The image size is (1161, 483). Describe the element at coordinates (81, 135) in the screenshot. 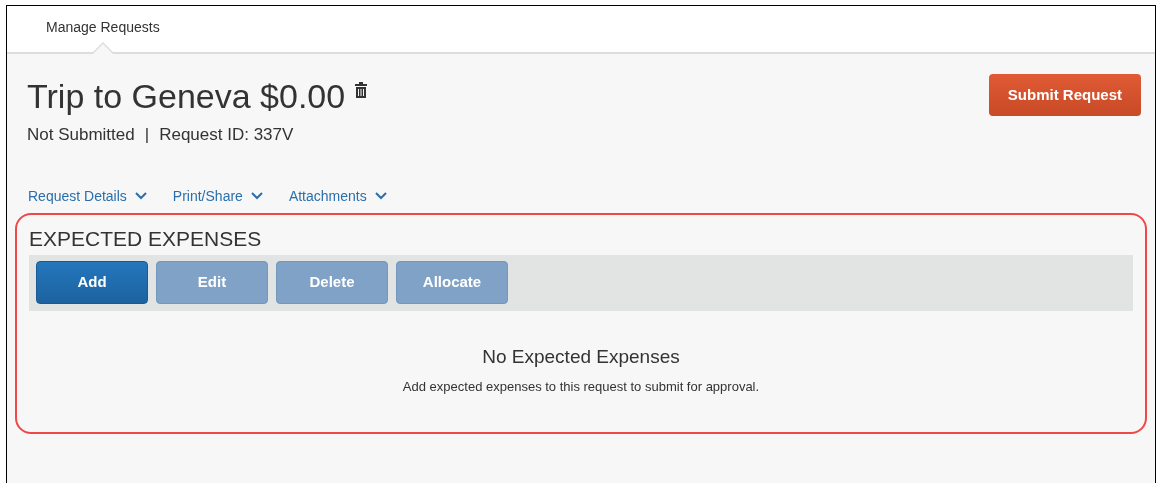

I see `request-status: Not Submitted` at that location.